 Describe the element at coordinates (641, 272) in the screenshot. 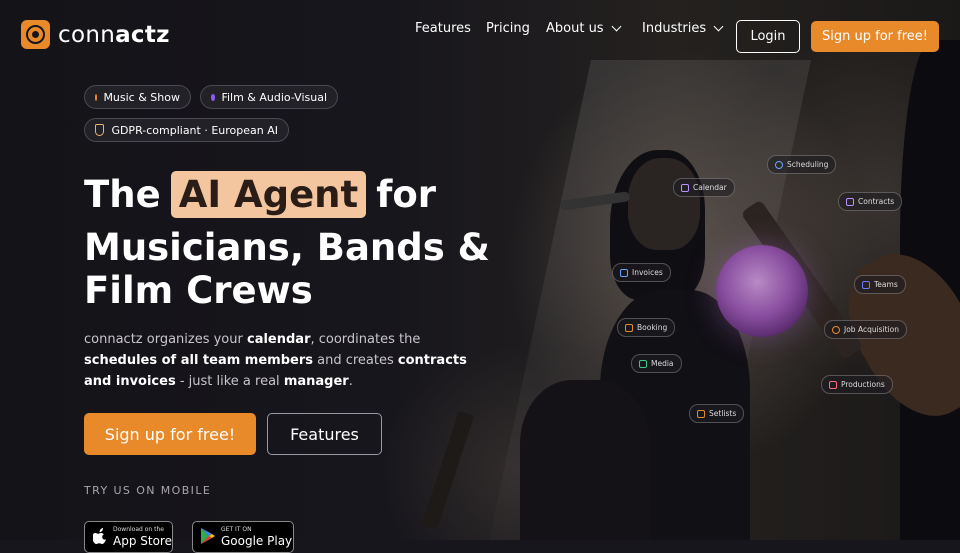

I see `chip-invoices: Invoices` at that location.